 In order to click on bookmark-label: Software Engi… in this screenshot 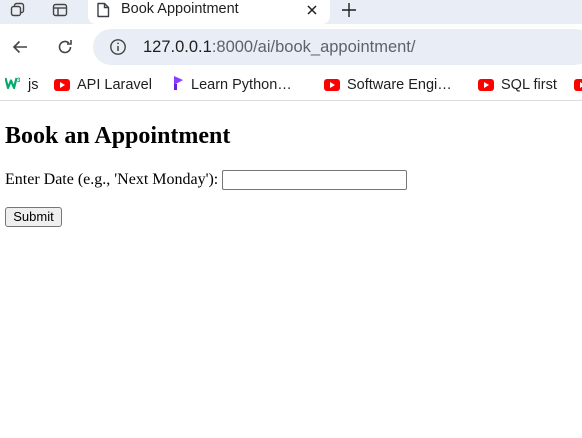, I will do `click(399, 85)`.